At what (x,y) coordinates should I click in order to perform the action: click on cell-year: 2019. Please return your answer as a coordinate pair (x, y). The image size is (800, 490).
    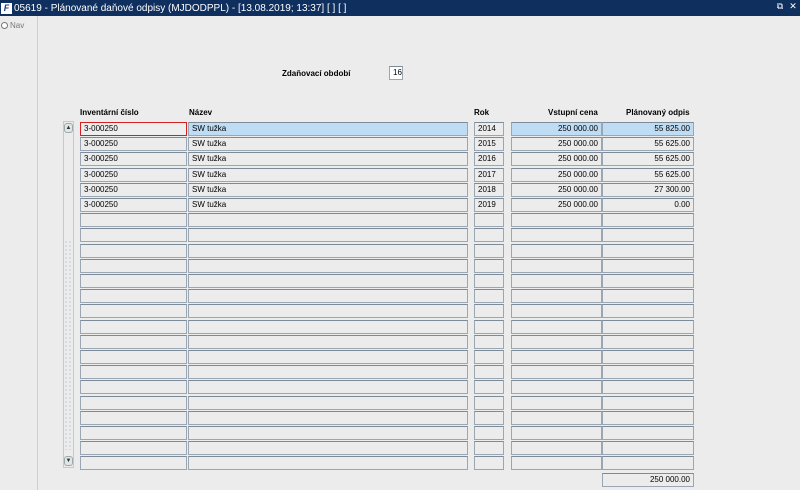
    Looking at the image, I should click on (489, 205).